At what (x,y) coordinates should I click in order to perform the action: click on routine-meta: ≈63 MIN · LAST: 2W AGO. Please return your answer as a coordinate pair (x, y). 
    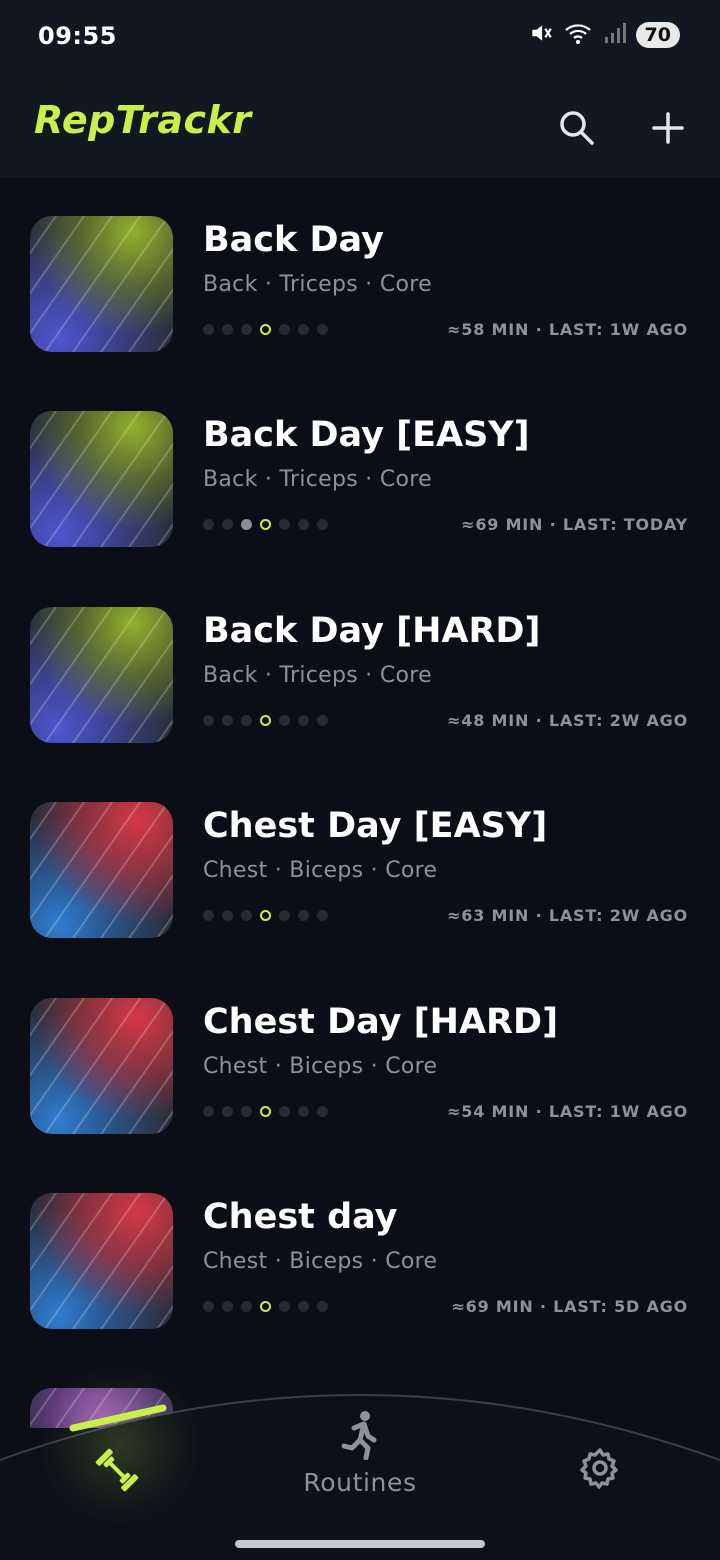
    Looking at the image, I should click on (567, 916).